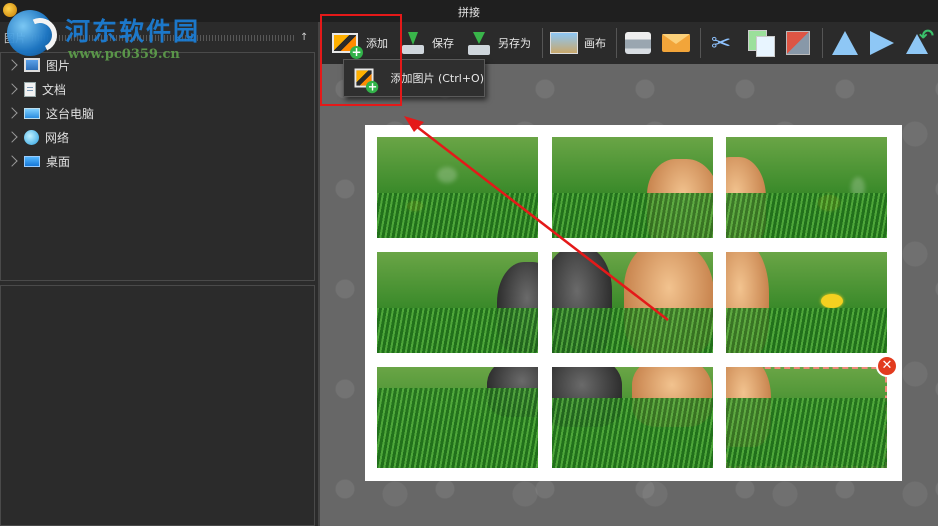 The height and width of the screenshot is (526, 938). What do you see at coordinates (32, 113) in the screenshot?
I see `this-pc-icon` at bounding box center [32, 113].